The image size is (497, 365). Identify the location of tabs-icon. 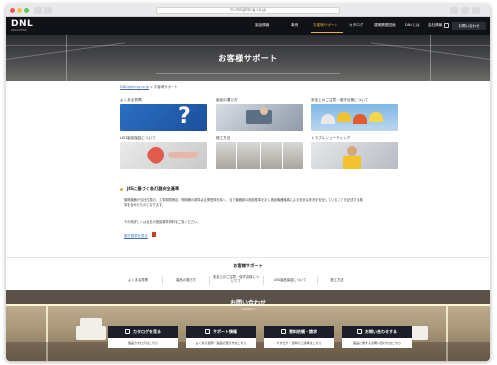
(465, 10).